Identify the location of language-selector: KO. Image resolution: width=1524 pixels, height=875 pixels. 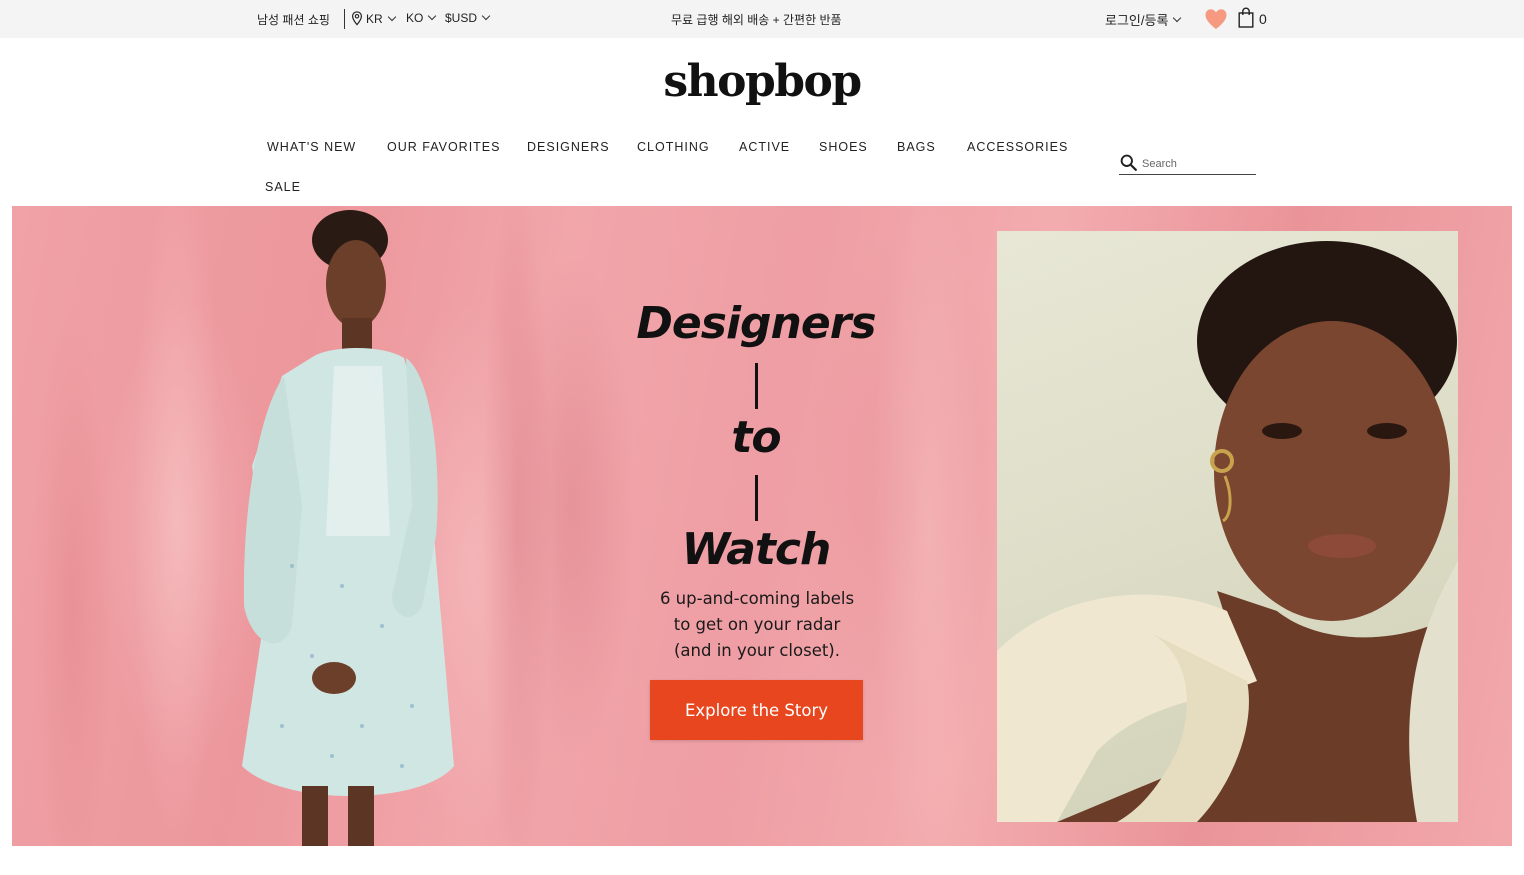
(421, 18).